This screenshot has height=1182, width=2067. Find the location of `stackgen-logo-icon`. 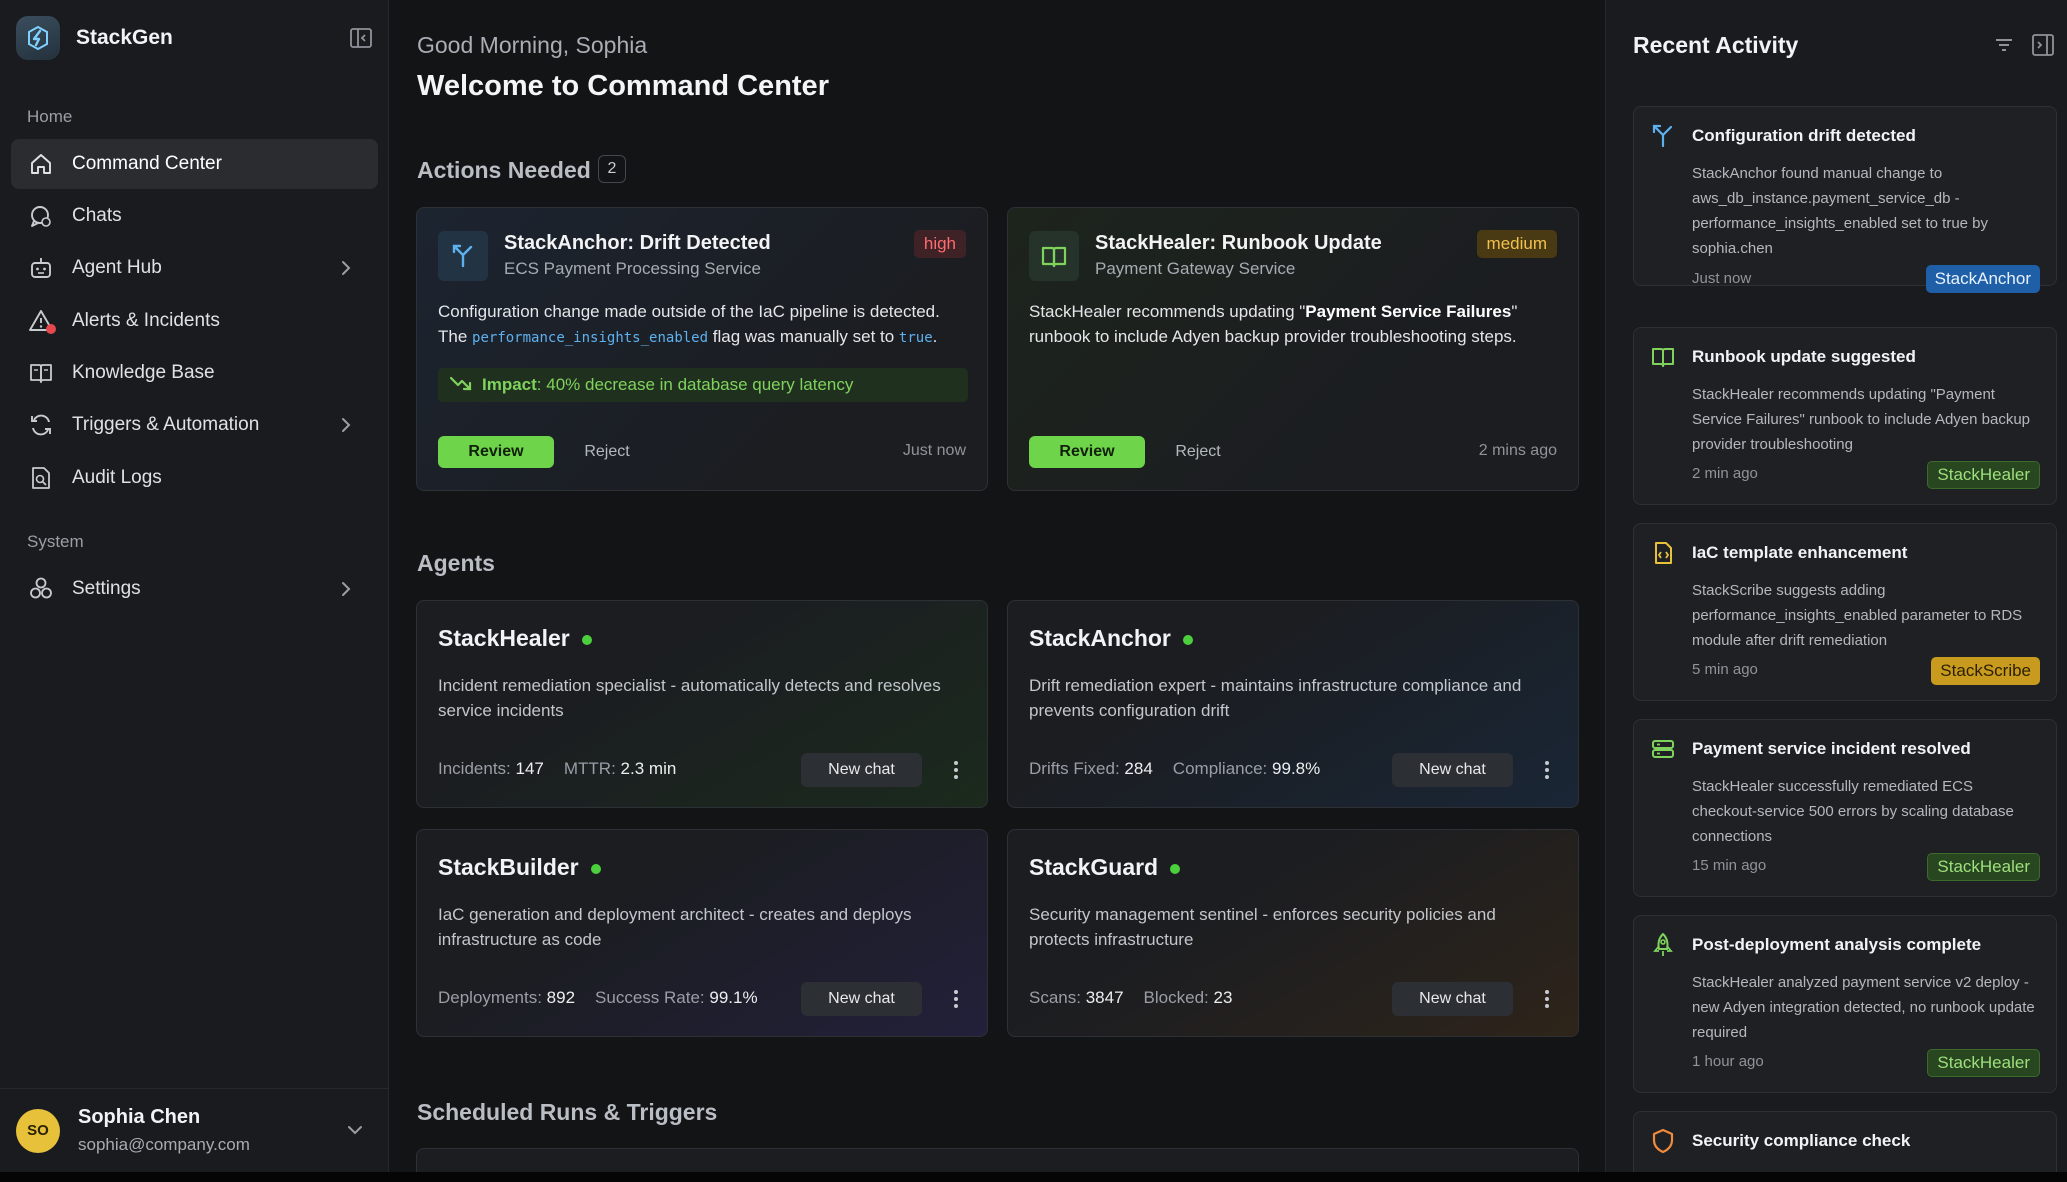

stackgen-logo-icon is located at coordinates (38, 38).